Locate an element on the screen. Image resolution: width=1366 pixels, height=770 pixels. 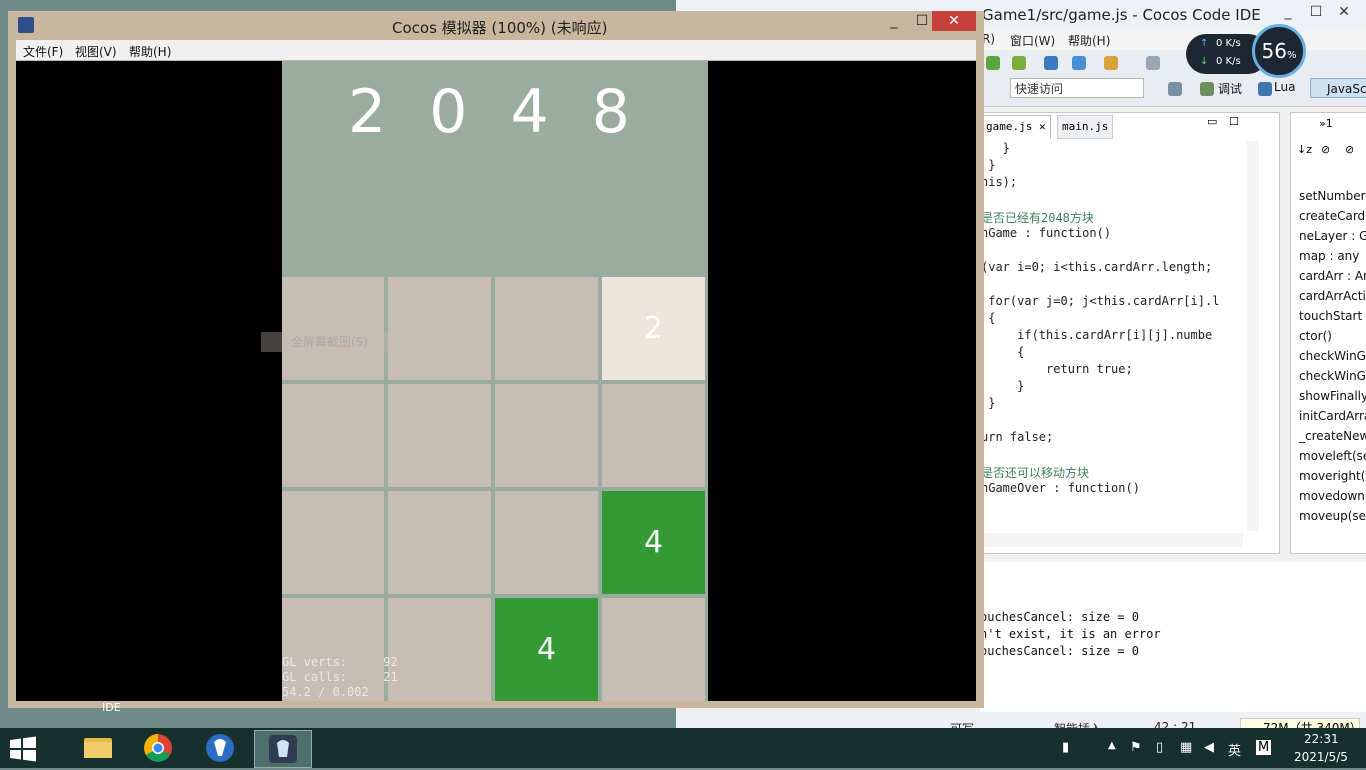
outline-tab: »1 is located at coordinates (1326, 123).